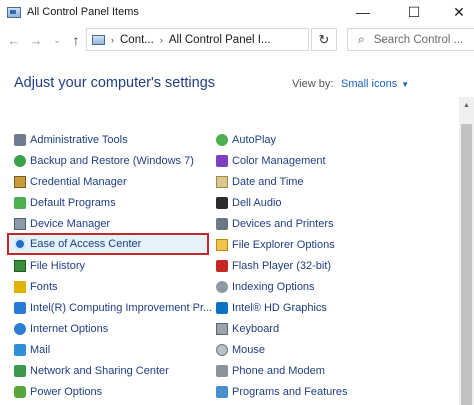 This screenshot has width=474, height=405. I want to click on intel-icon, so click(20, 308).